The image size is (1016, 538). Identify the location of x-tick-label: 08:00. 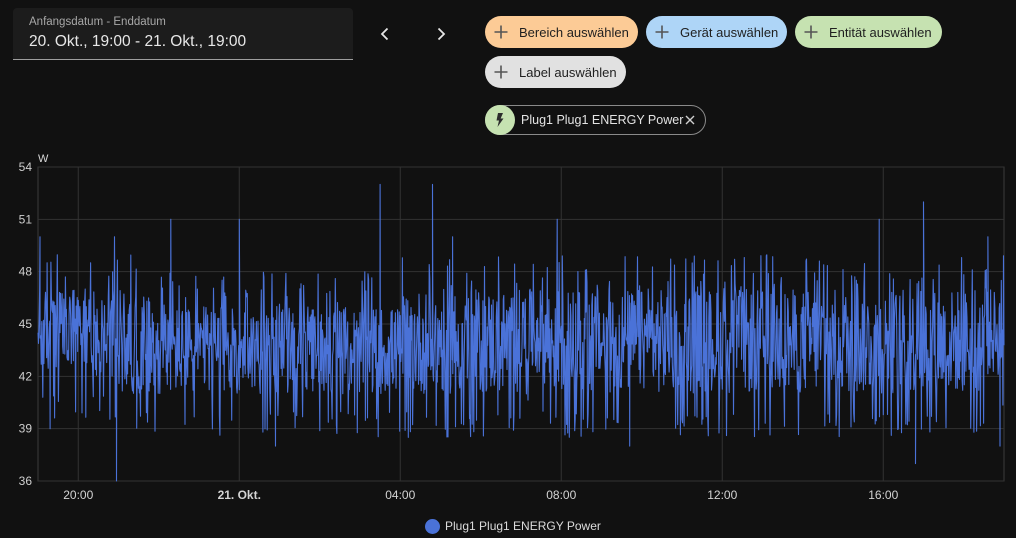
(561, 495).